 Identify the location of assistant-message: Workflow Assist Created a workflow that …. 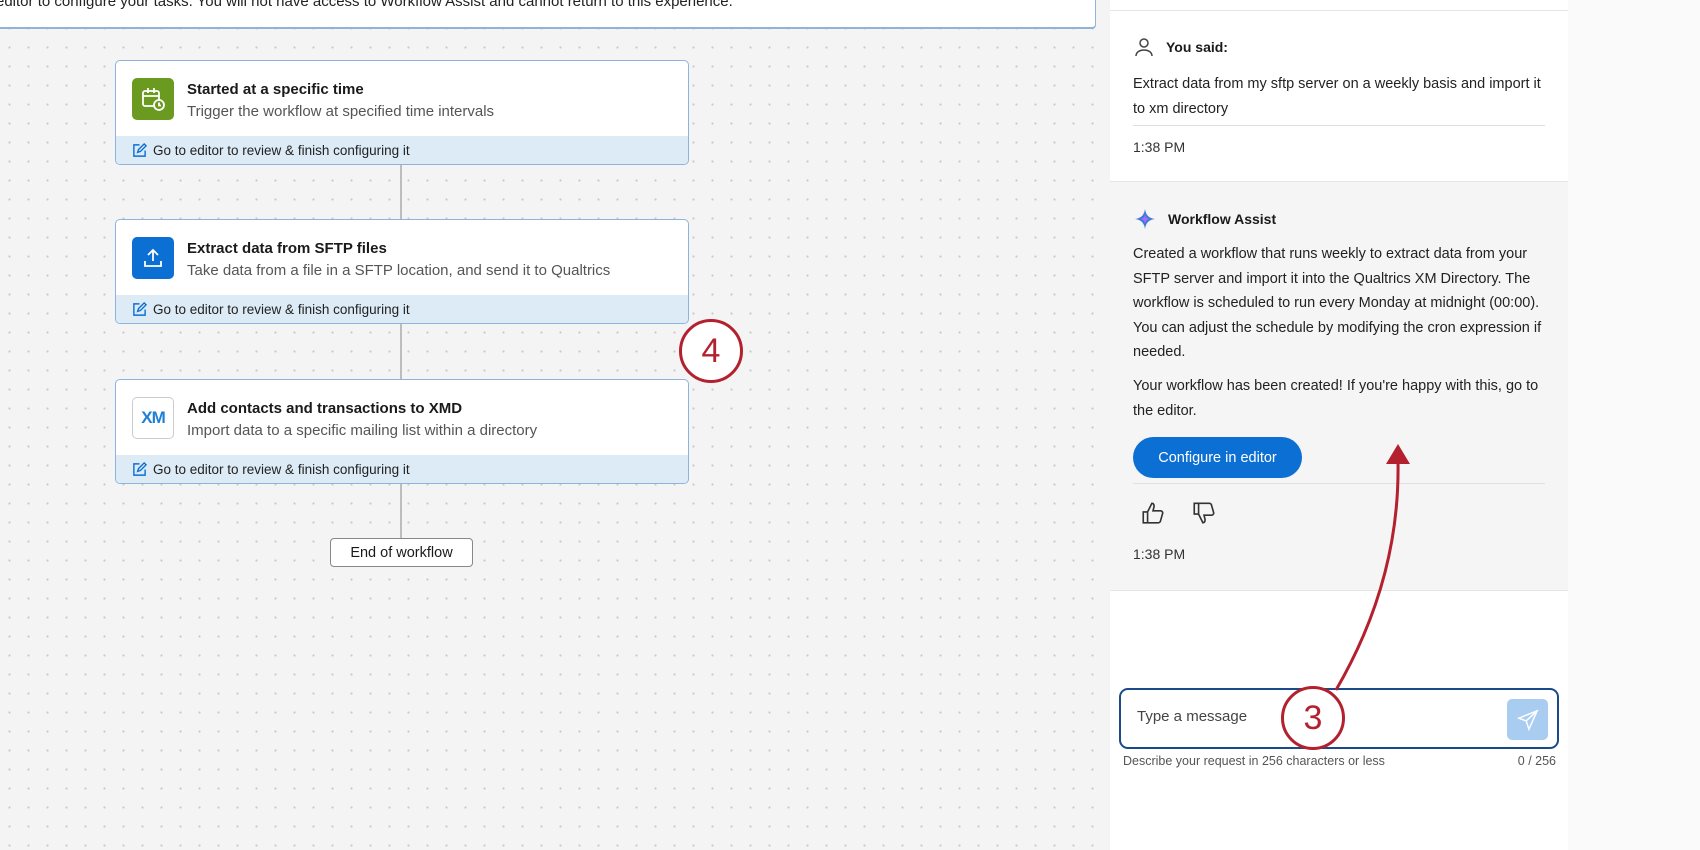
(1339, 386).